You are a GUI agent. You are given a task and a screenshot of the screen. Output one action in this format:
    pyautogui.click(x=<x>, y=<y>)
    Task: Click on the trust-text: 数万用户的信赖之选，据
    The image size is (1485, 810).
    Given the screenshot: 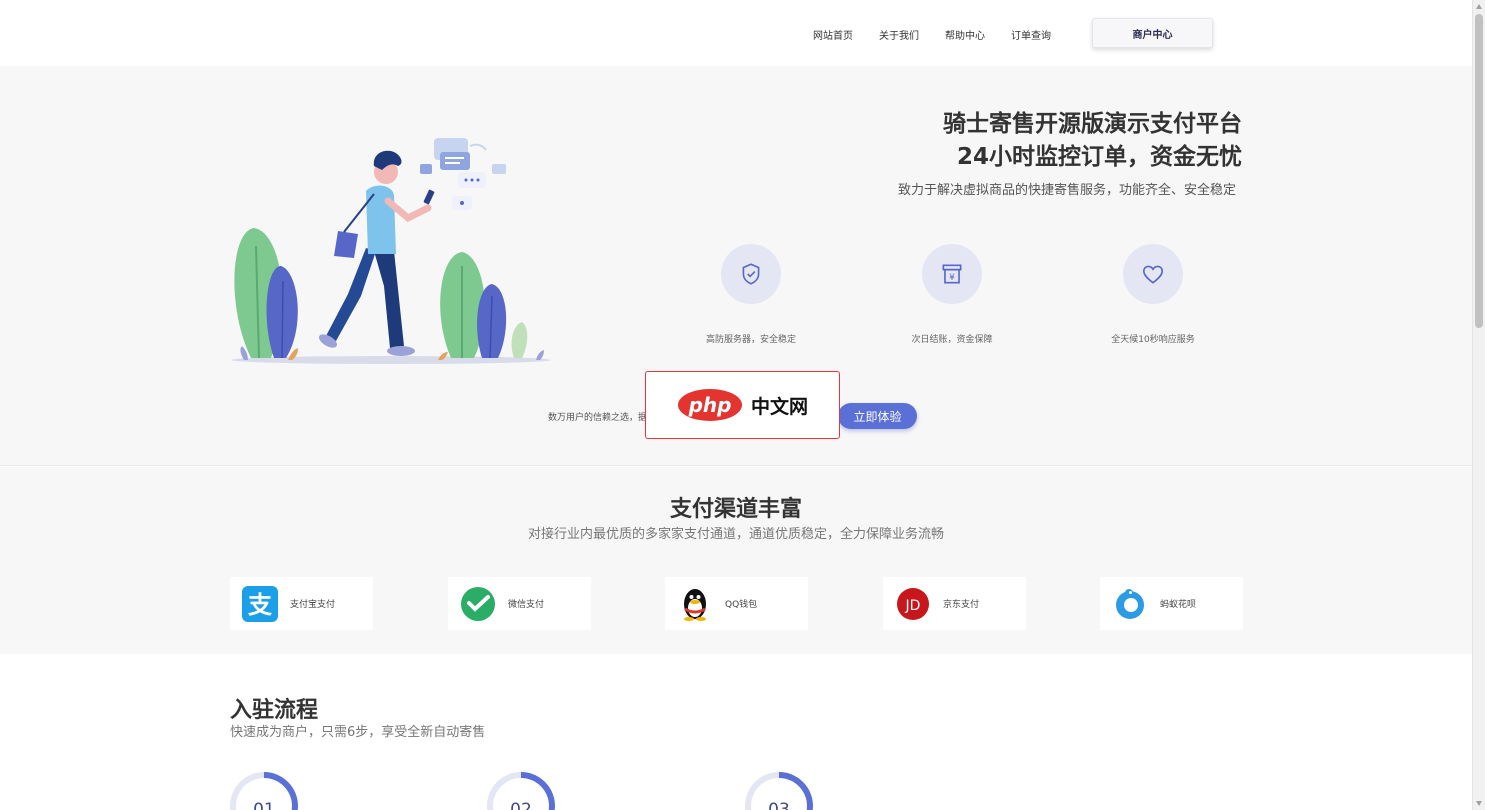 What is the action you would take?
    pyautogui.click(x=598, y=418)
    